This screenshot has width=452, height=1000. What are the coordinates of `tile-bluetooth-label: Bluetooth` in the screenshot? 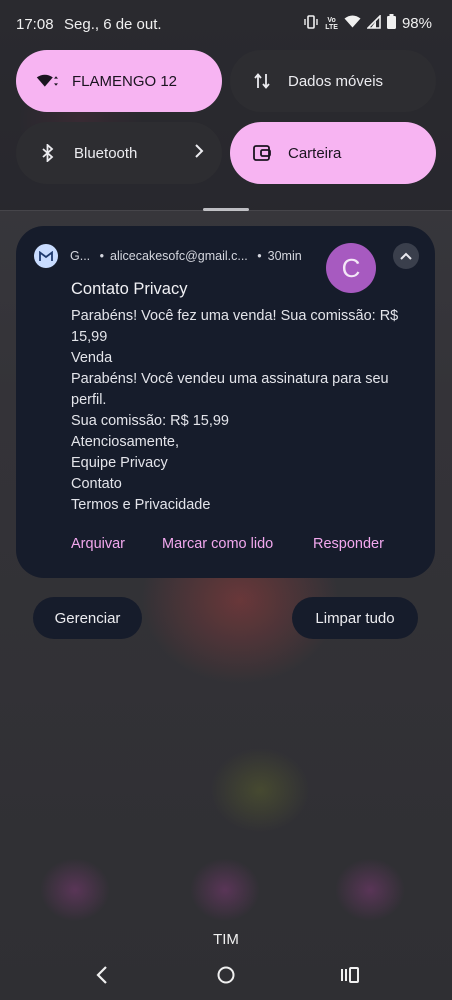 It's located at (106, 153).